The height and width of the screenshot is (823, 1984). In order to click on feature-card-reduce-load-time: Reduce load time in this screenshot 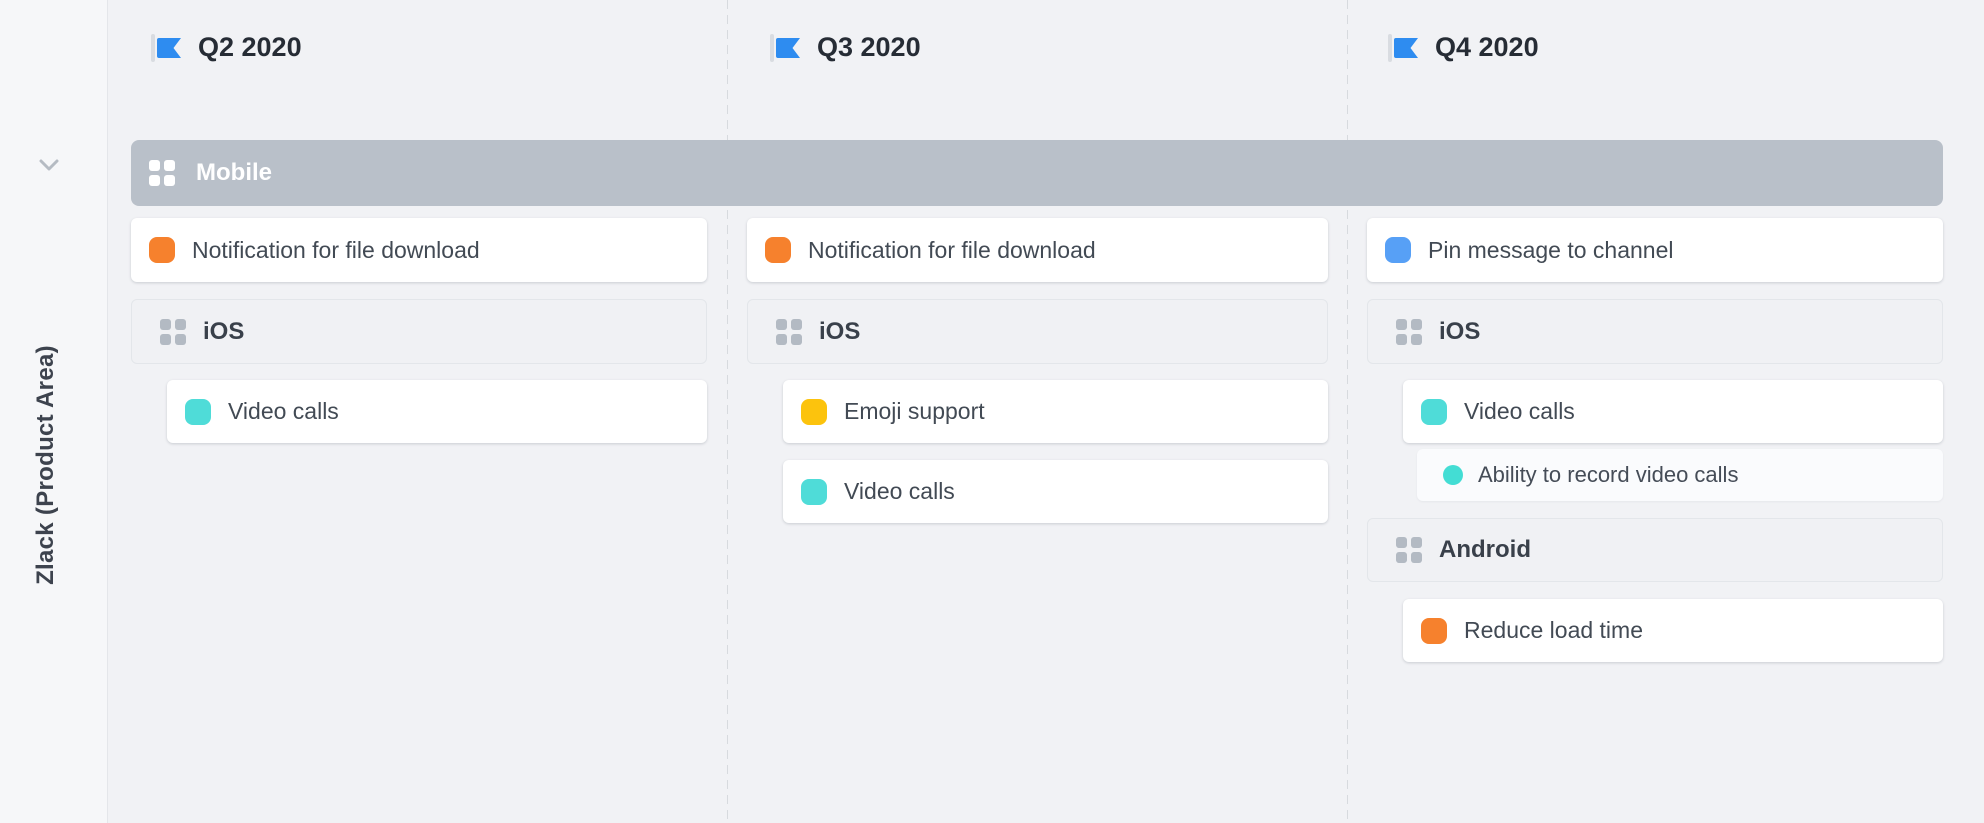, I will do `click(1673, 630)`.